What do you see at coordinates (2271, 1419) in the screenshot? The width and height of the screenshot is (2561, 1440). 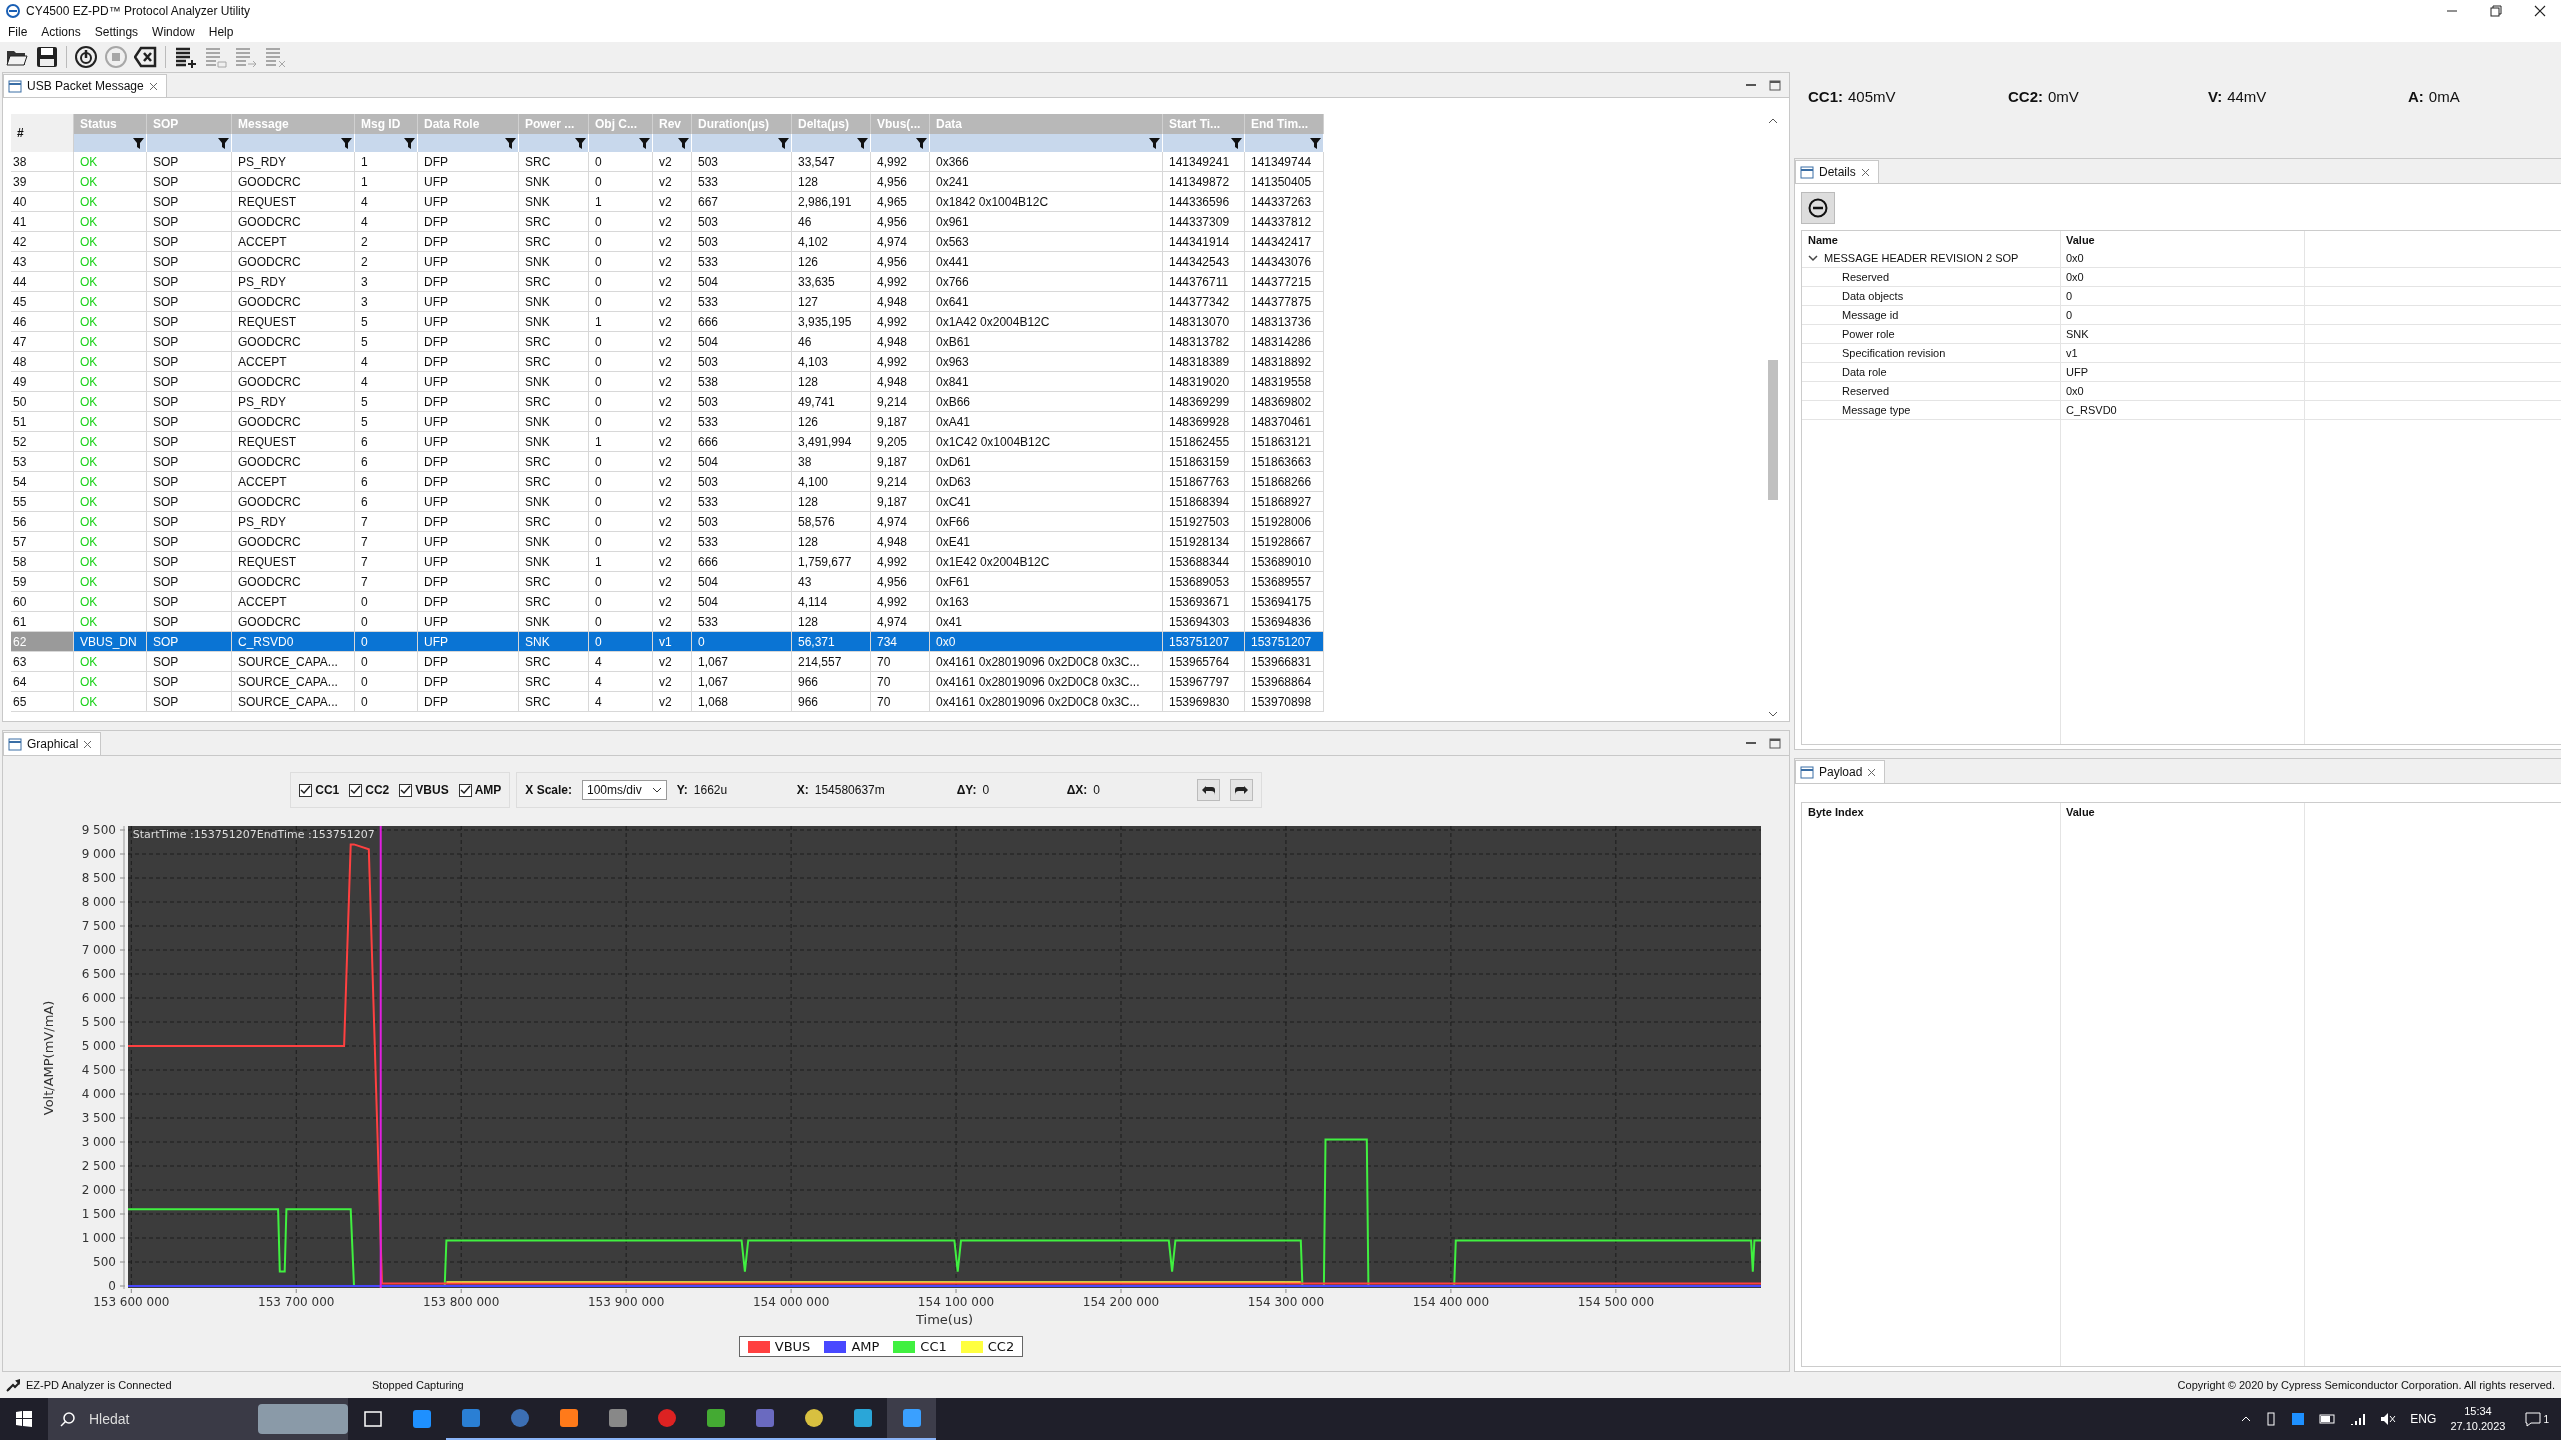 I see `usb-drive-icon` at bounding box center [2271, 1419].